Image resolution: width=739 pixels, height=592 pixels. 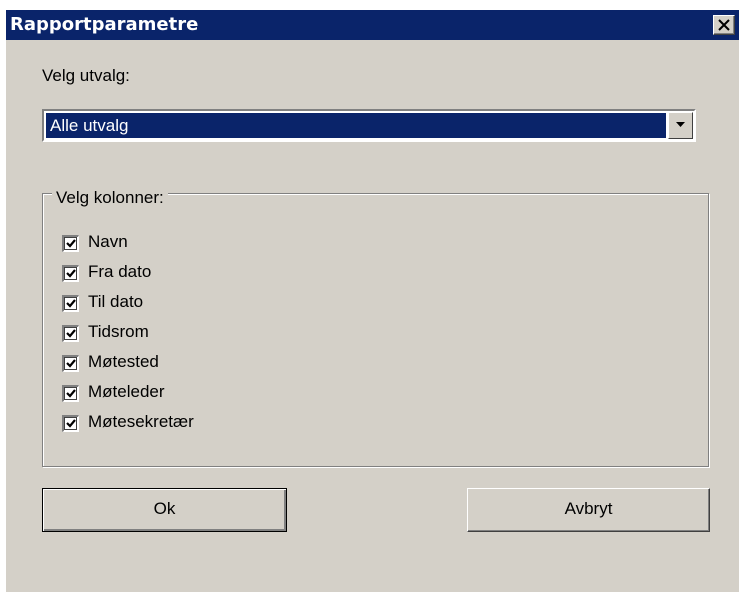 I want to click on close-icon, so click(x=724, y=25).